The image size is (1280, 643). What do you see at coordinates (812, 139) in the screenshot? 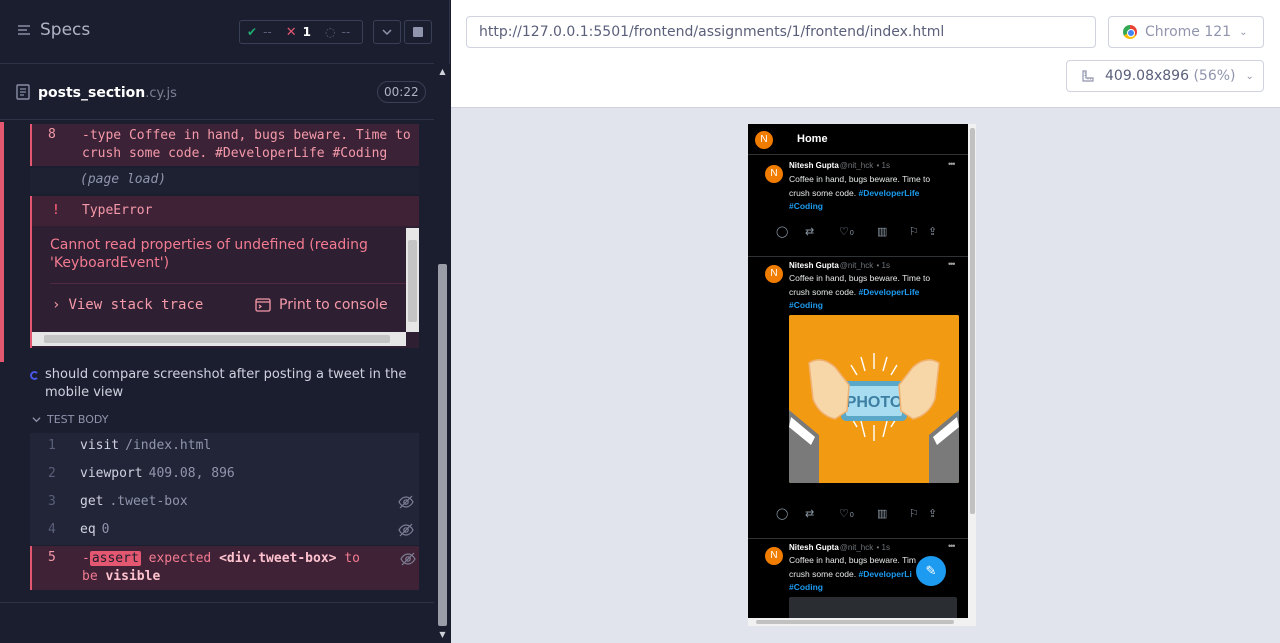
I see `home-title: Home` at bounding box center [812, 139].